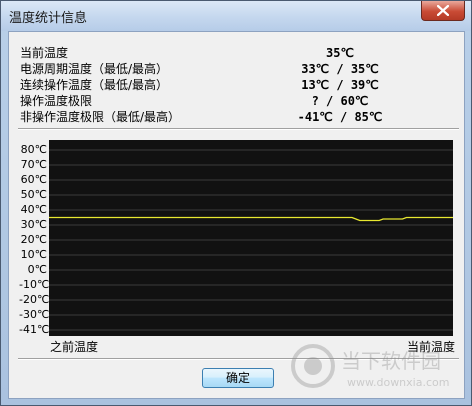  What do you see at coordinates (240, 117) in the screenshot?
I see `info-row-non-operating-limit: 非操作温度极限（最低/最高） -41℃ / 85℃` at bounding box center [240, 117].